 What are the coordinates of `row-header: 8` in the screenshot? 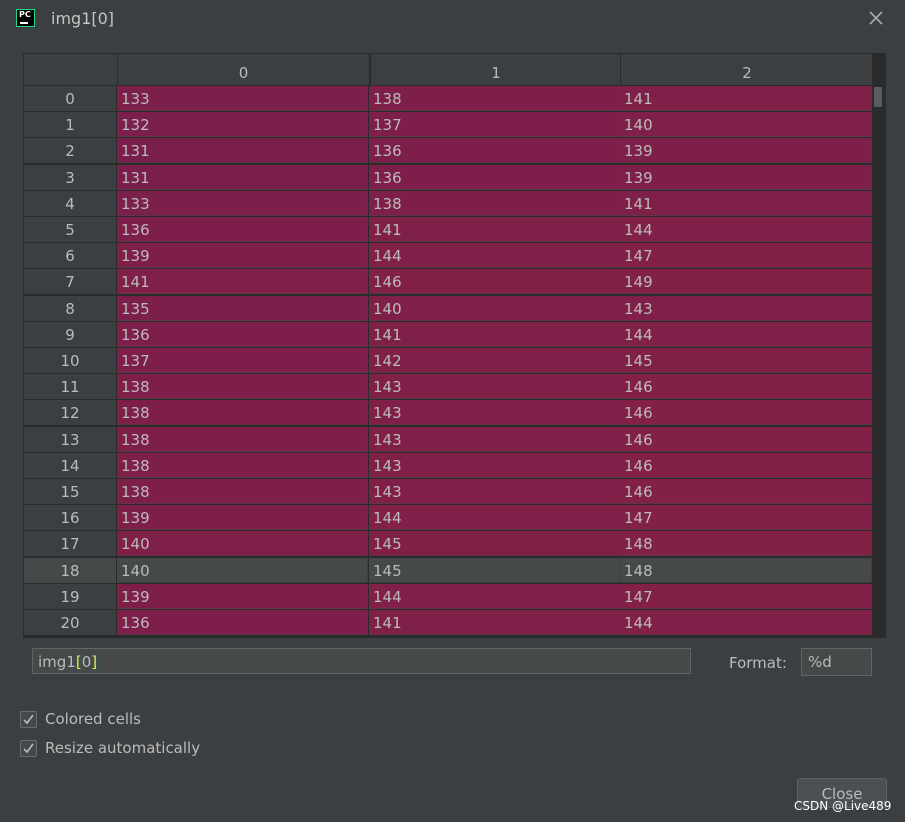 It's located at (70, 308).